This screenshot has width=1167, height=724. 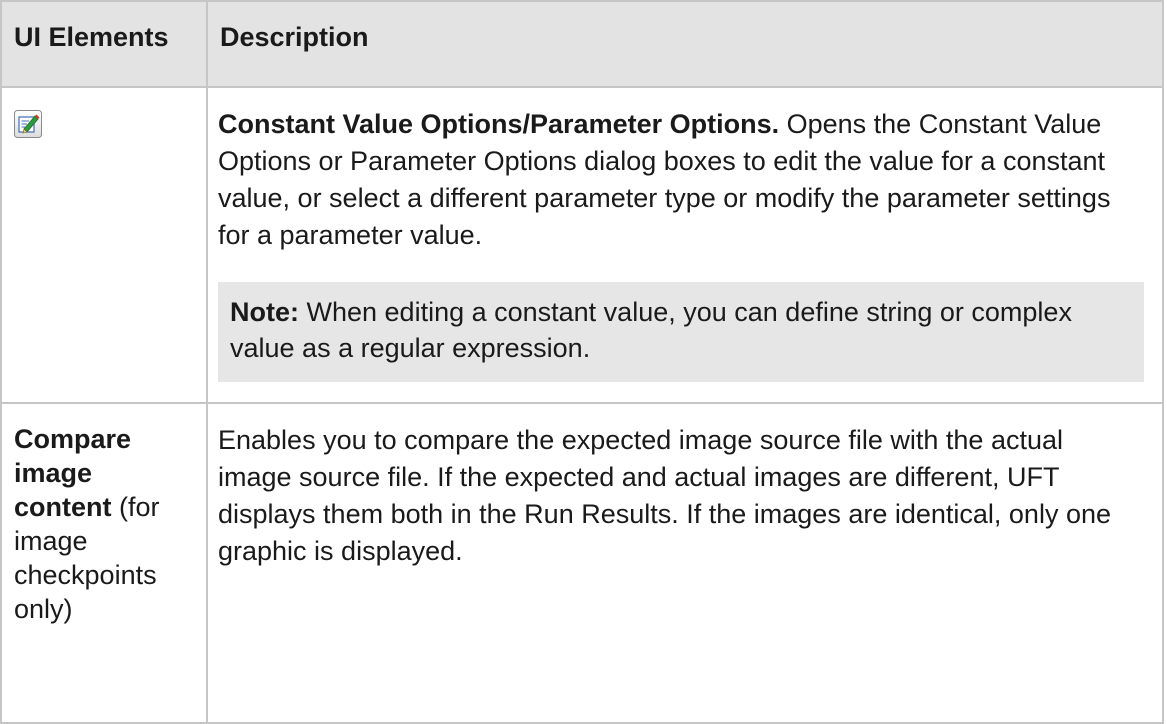 What do you see at coordinates (685, 44) in the screenshot?
I see `header-description: Description` at bounding box center [685, 44].